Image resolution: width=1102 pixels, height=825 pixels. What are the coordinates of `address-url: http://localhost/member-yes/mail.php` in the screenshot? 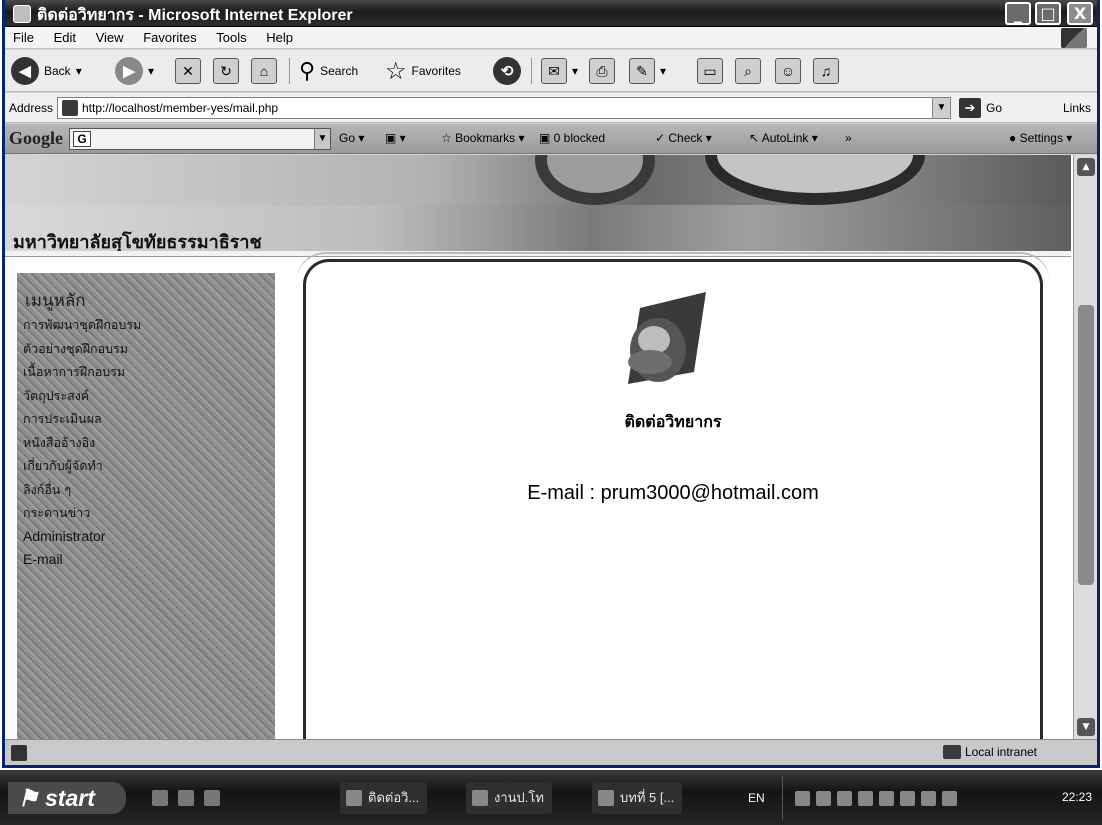 It's located at (180, 108).